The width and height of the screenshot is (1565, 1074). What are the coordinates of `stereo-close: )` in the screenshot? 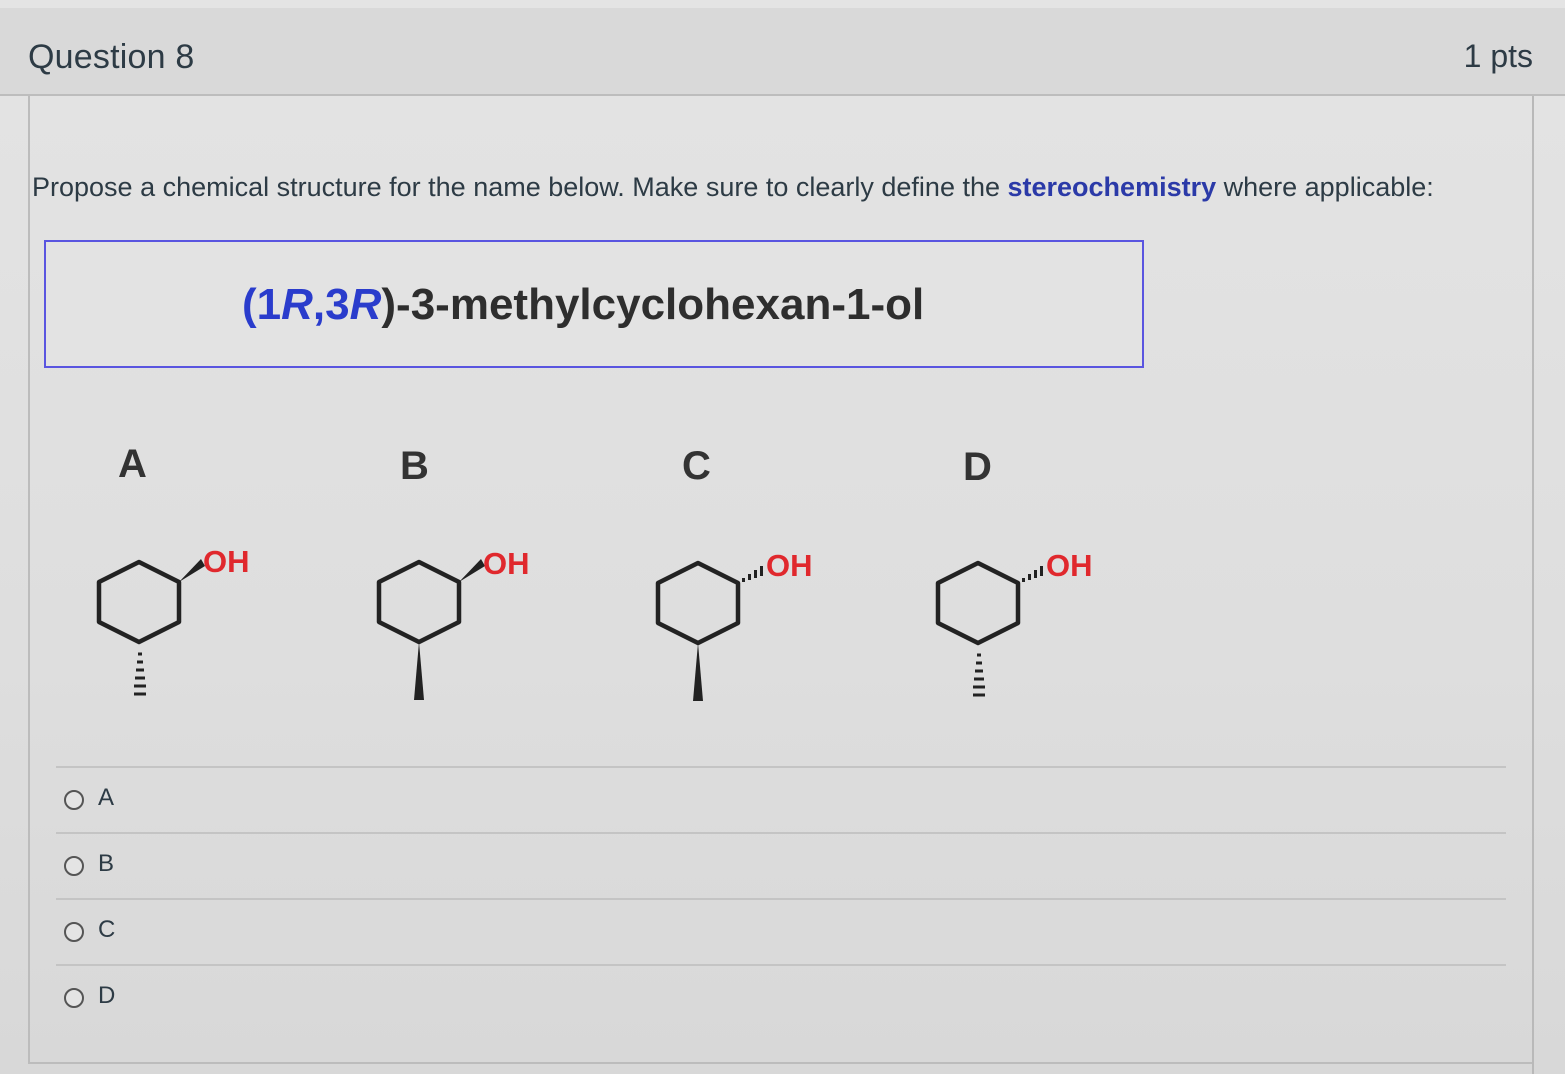 It's located at (389, 304).